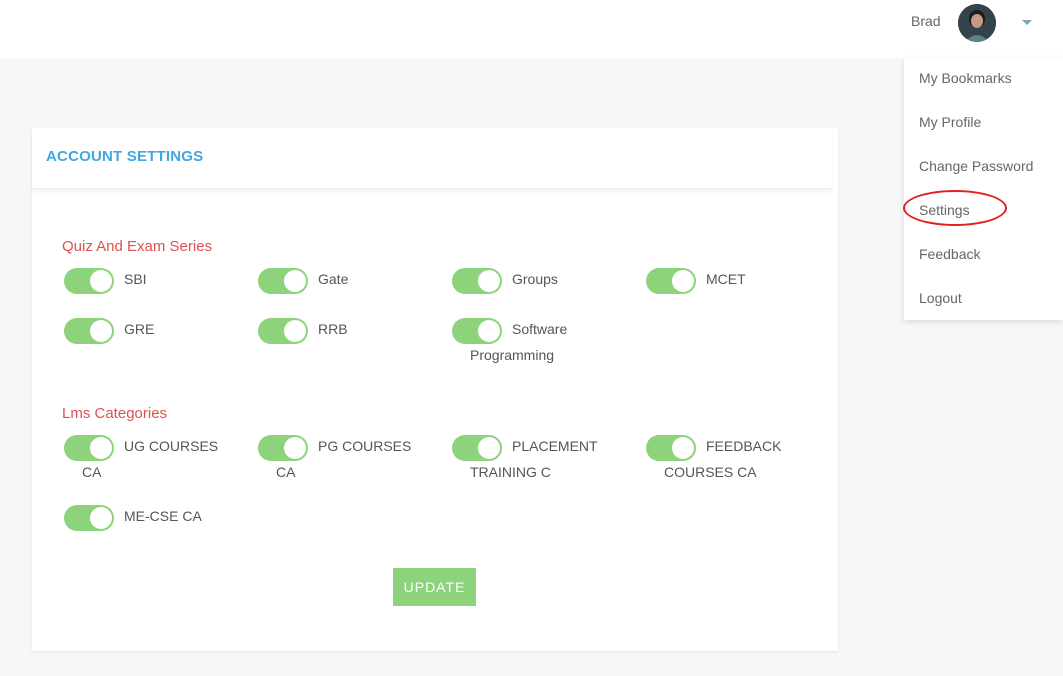 Image resolution: width=1063 pixels, height=676 pixels. I want to click on menu-item-logout: Logout, so click(940, 298).